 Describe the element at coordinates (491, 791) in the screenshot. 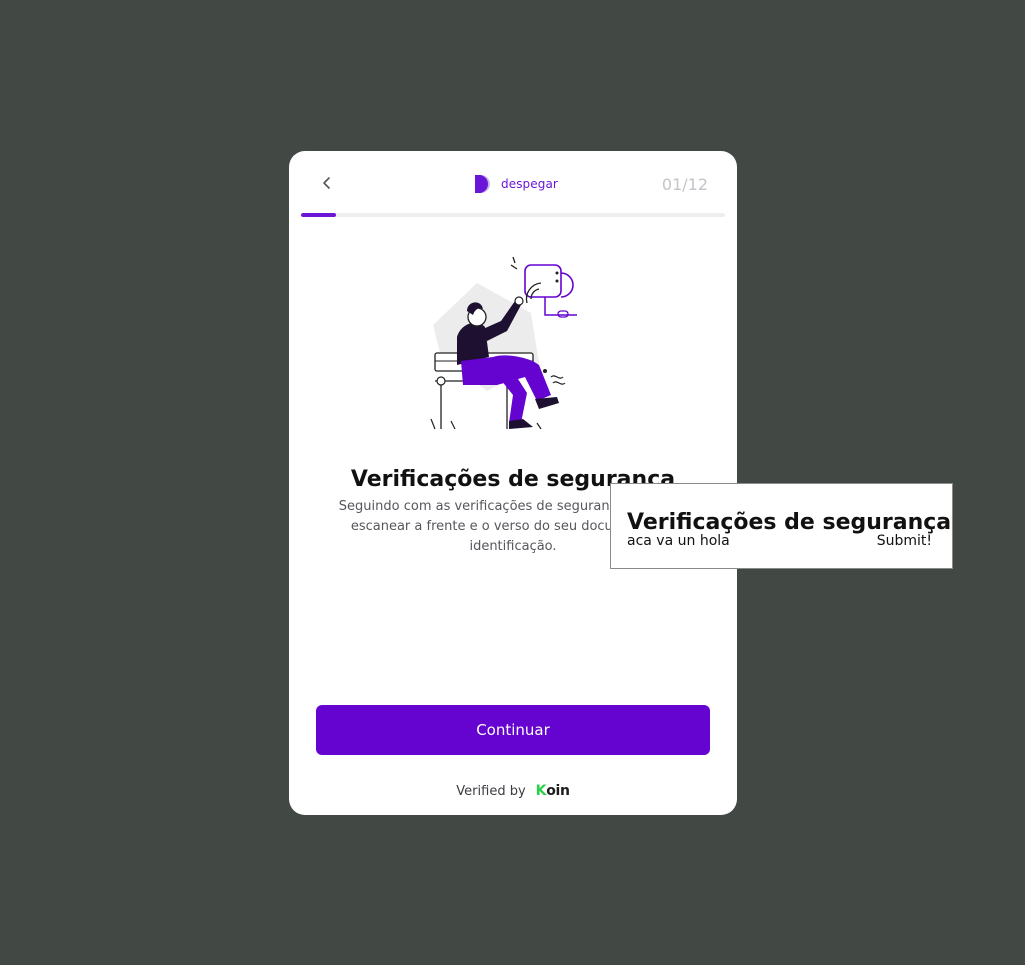

I see `verified-by-label: Verified by` at that location.